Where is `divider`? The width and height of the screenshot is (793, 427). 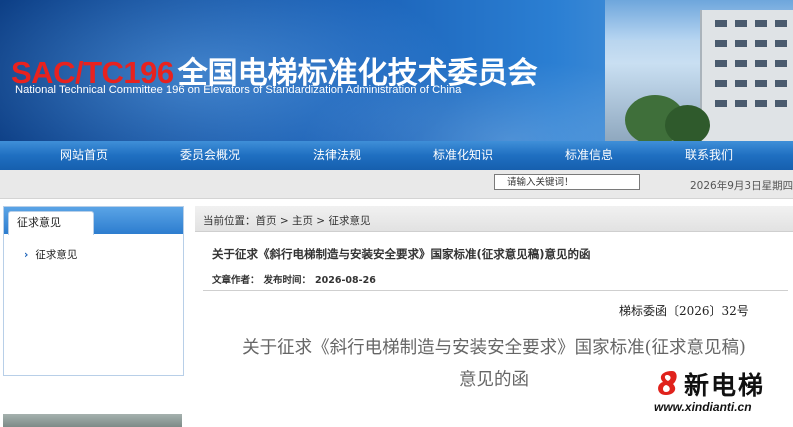
divider is located at coordinates (495, 290).